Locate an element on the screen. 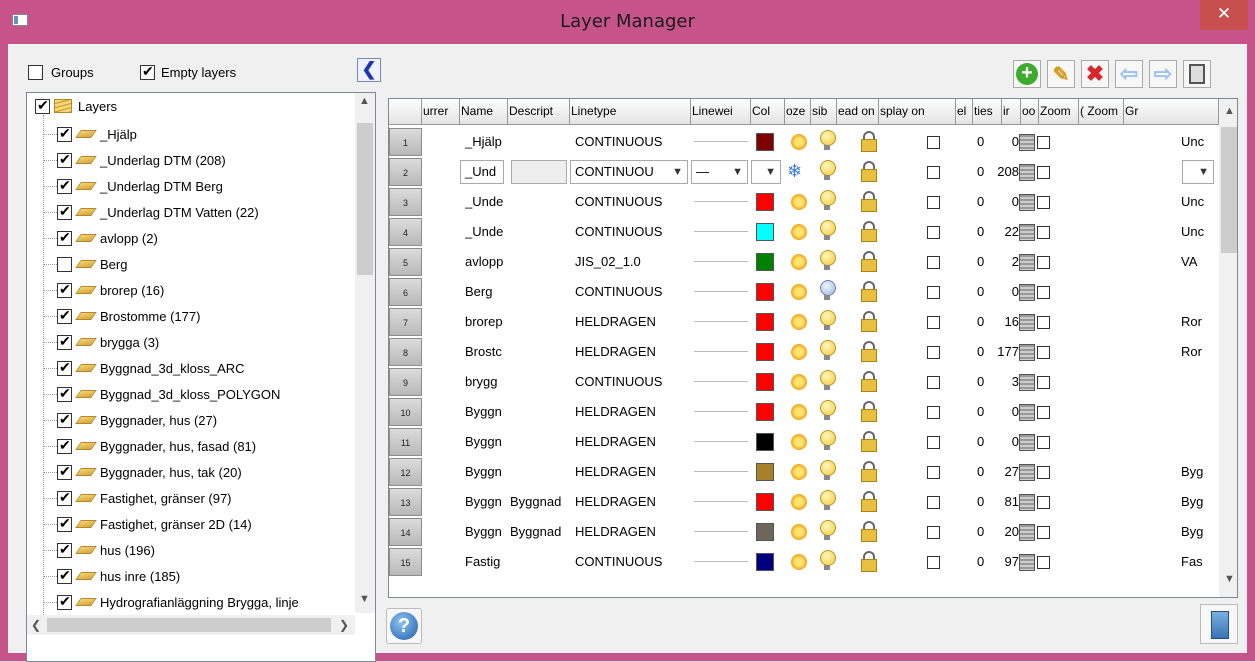 This screenshot has height=662, width=1255. layer-description: Byggnad is located at coordinates (540, 502).